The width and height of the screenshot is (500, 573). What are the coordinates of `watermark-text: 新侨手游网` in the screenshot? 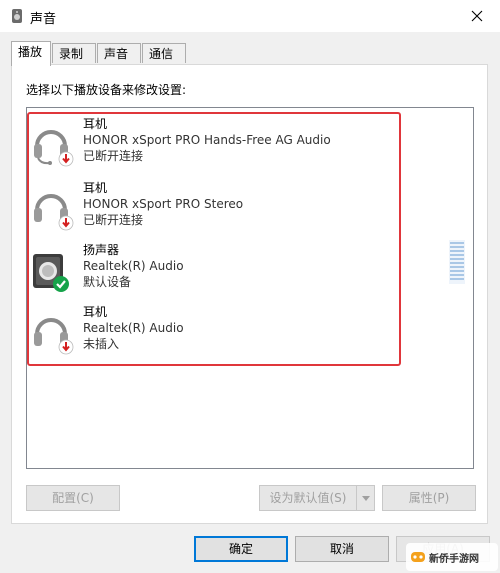 It's located at (454, 559).